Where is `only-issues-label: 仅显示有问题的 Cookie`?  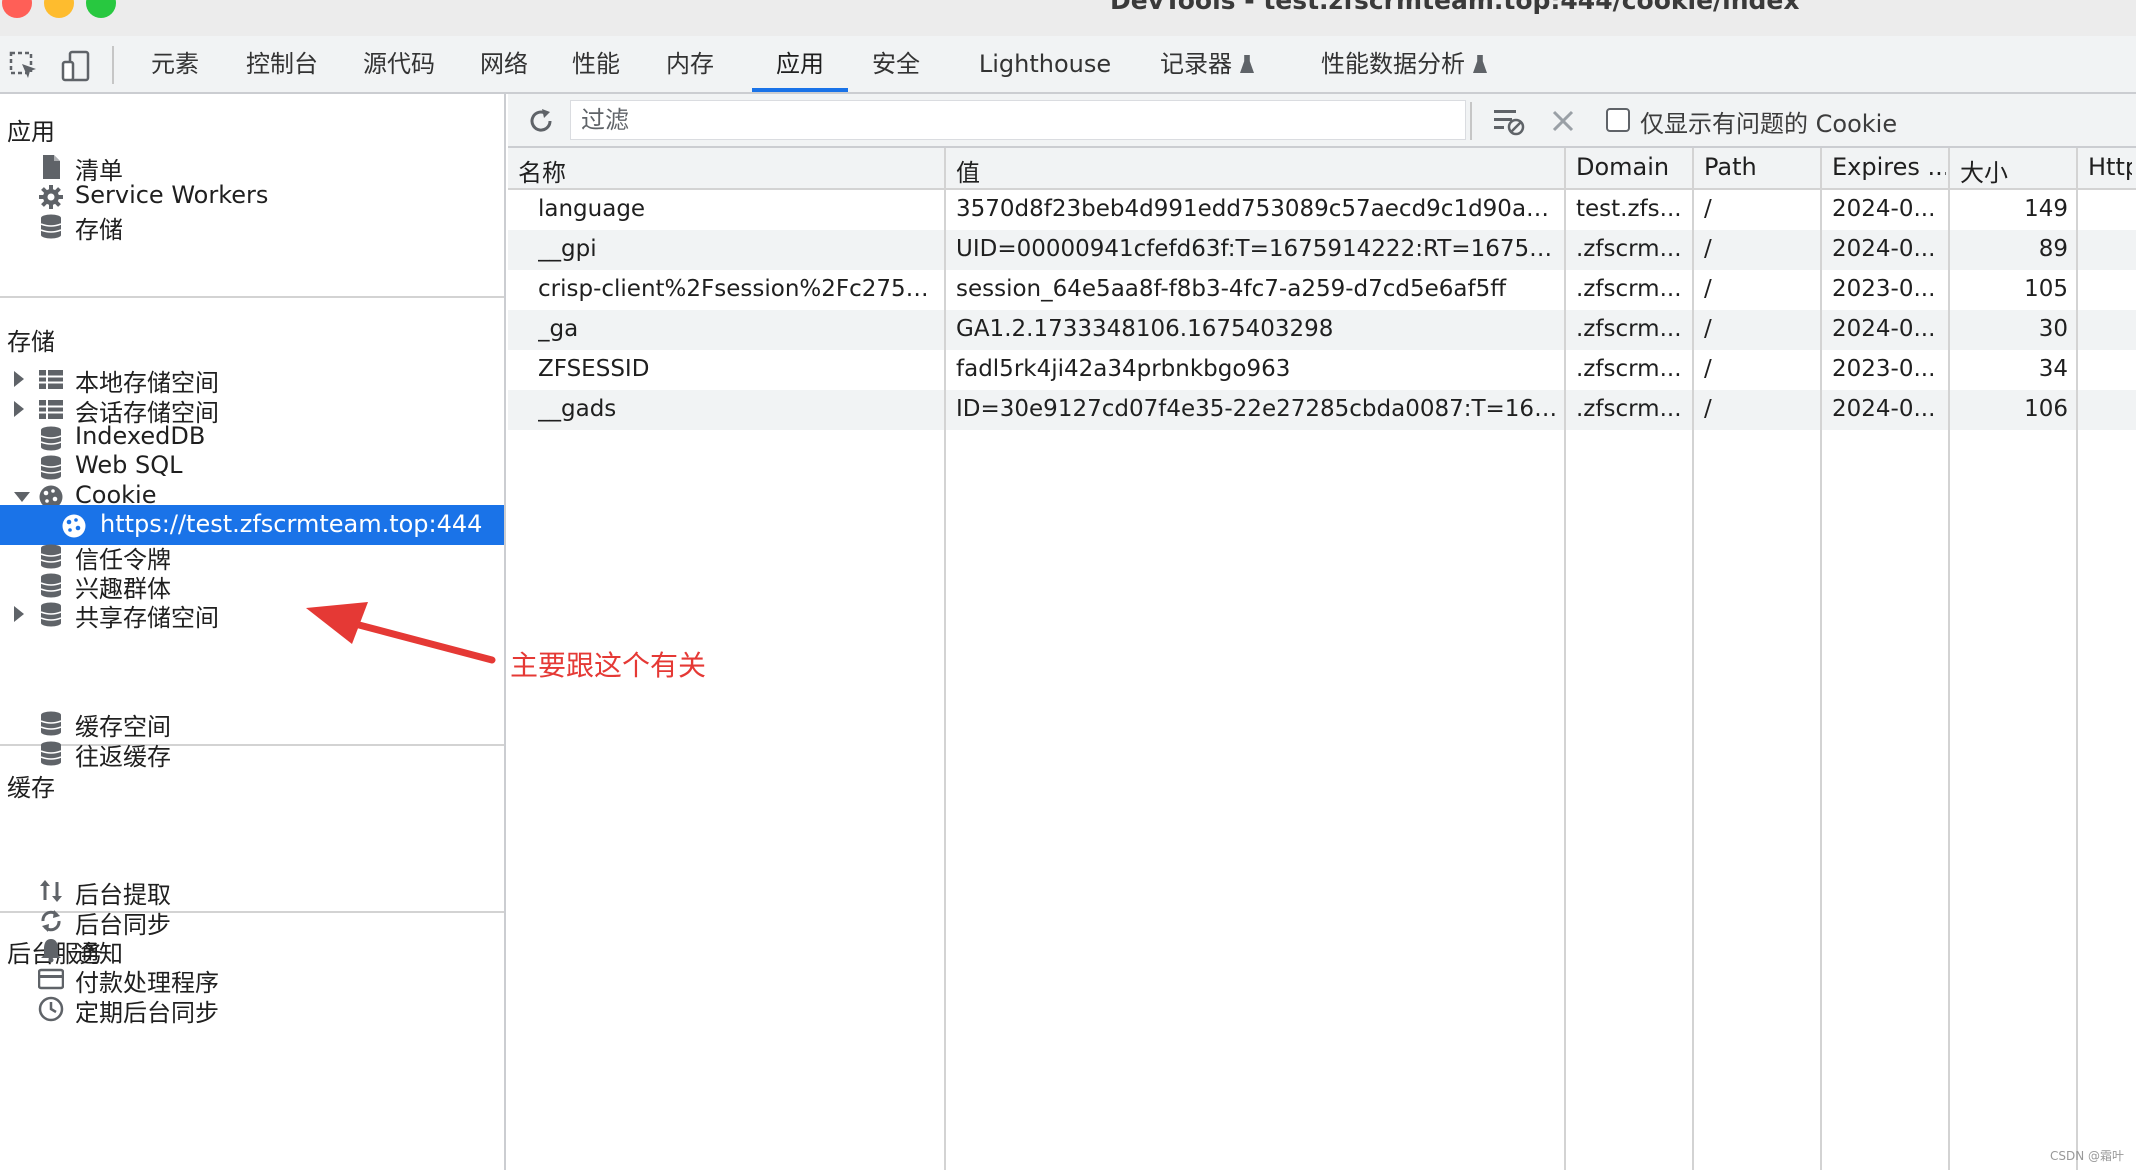
only-issues-label: 仅显示有问题的 Cookie is located at coordinates (1768, 121).